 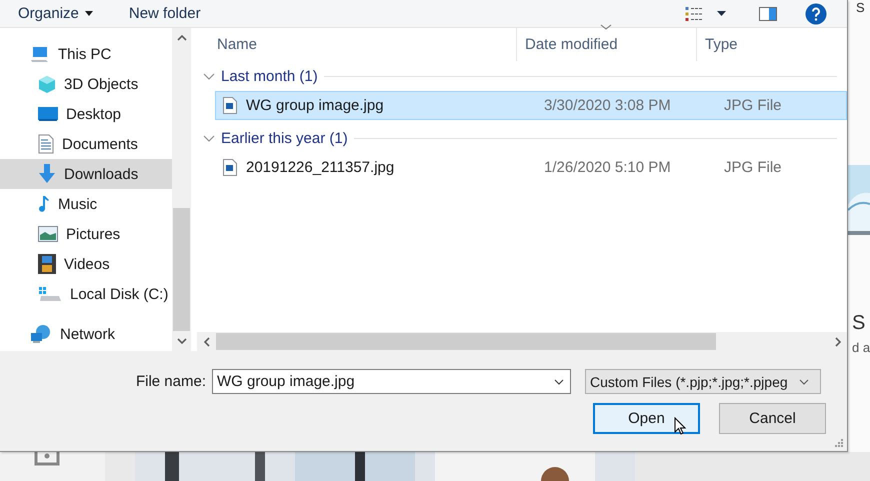 What do you see at coordinates (860, 7) in the screenshot?
I see `page-text: S` at bounding box center [860, 7].